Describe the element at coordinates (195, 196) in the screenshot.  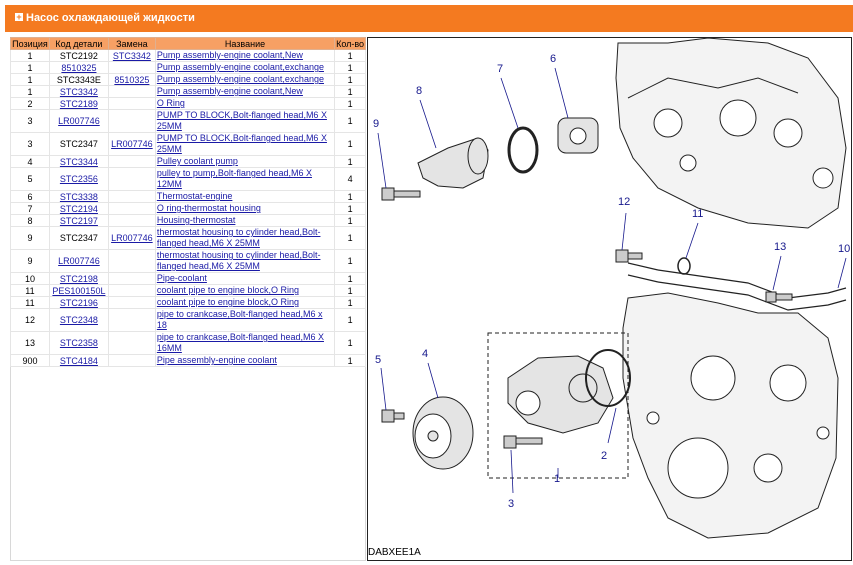
I see `part-name-cell-link: Thermostat-engine` at that location.